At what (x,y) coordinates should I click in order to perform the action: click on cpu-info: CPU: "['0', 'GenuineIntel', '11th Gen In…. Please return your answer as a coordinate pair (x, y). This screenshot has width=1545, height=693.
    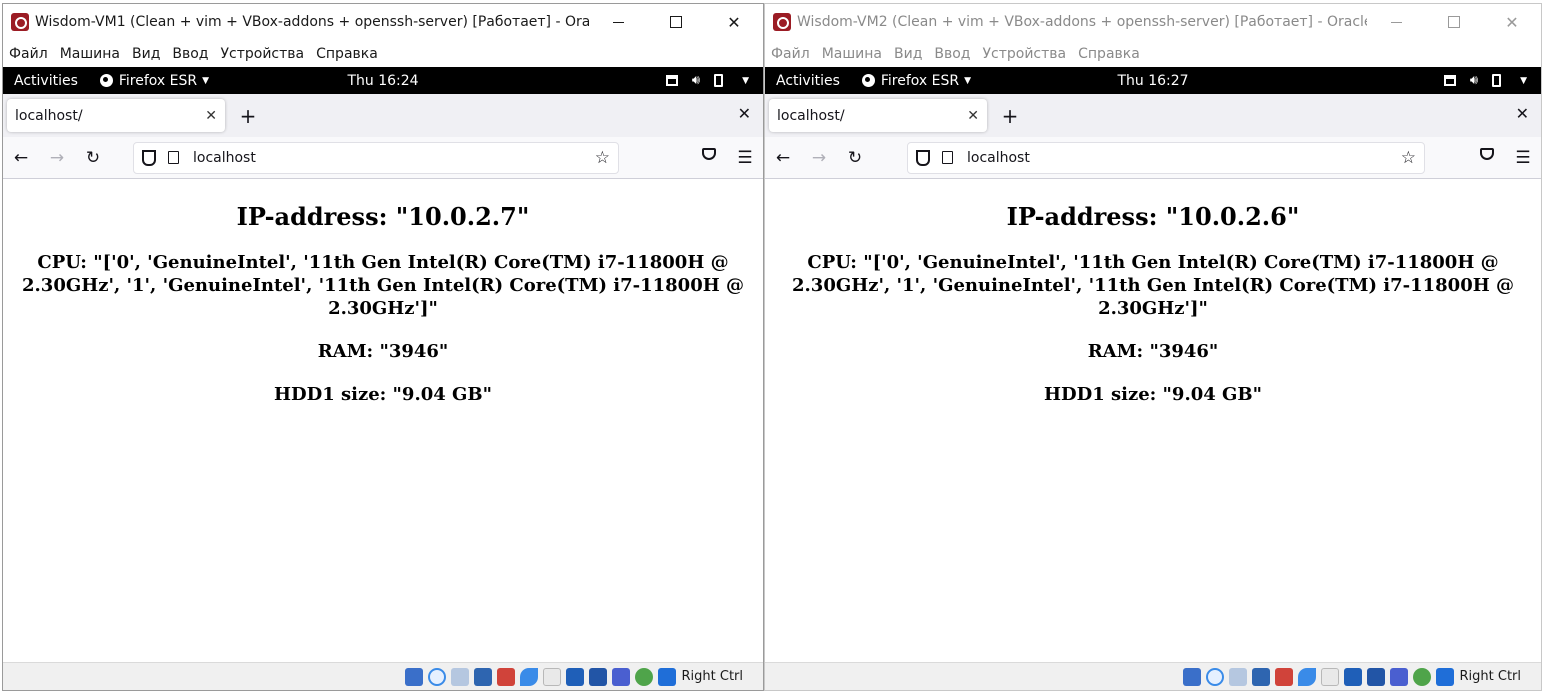
    Looking at the image, I should click on (383, 285).